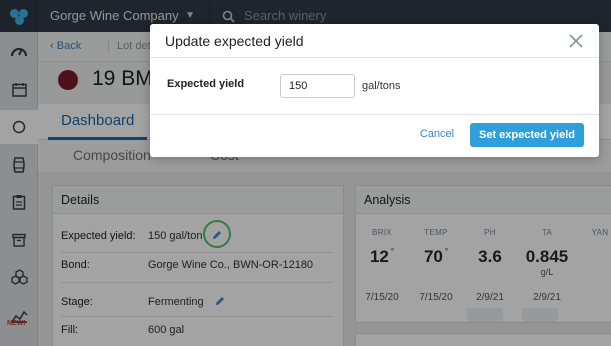  Describe the element at coordinates (576, 41) in the screenshot. I see `close-icon` at that location.